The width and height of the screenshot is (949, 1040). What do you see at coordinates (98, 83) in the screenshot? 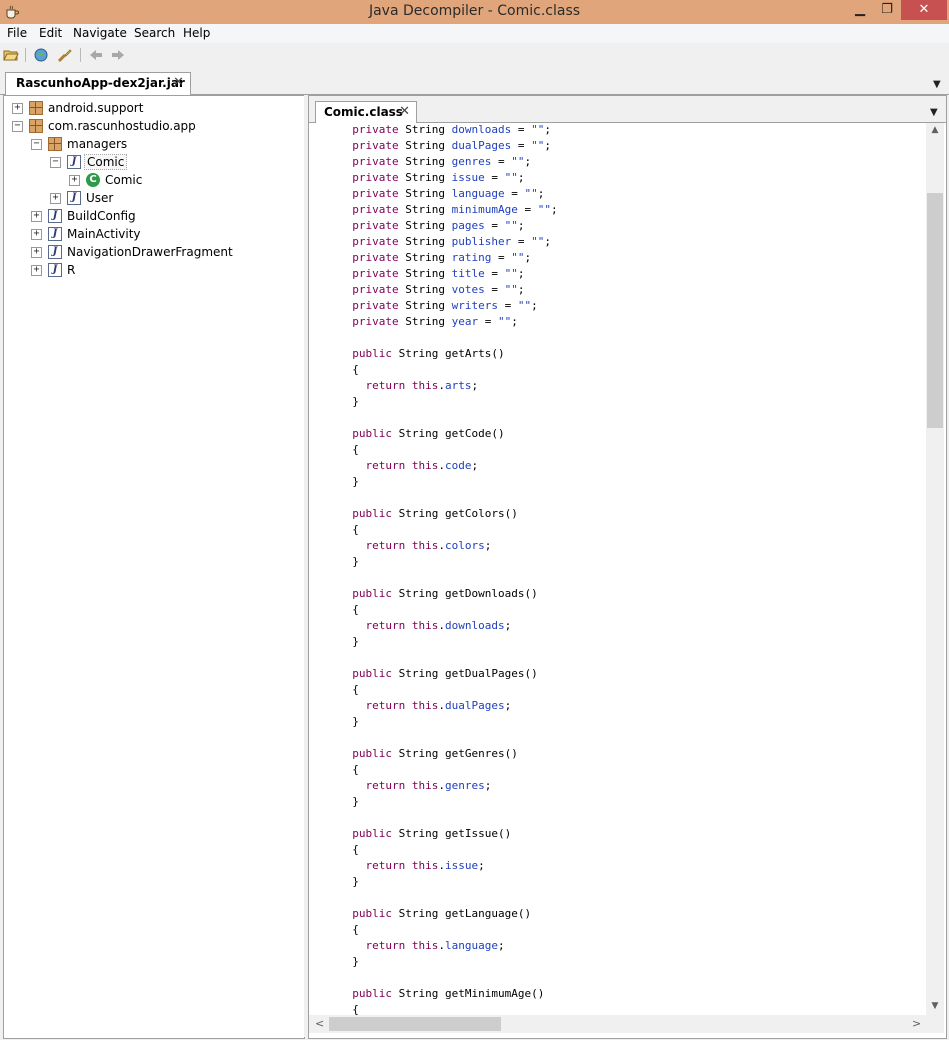
I see `tab-jar-file: RascunhoApp-dex2jar.jar ✕` at bounding box center [98, 83].